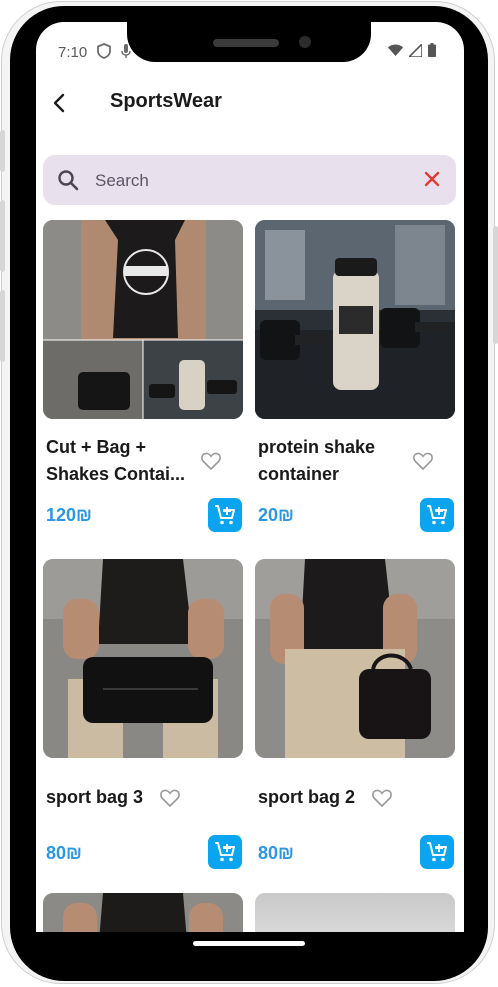 The width and height of the screenshot is (498, 987). I want to click on clear-icon, so click(432, 179).